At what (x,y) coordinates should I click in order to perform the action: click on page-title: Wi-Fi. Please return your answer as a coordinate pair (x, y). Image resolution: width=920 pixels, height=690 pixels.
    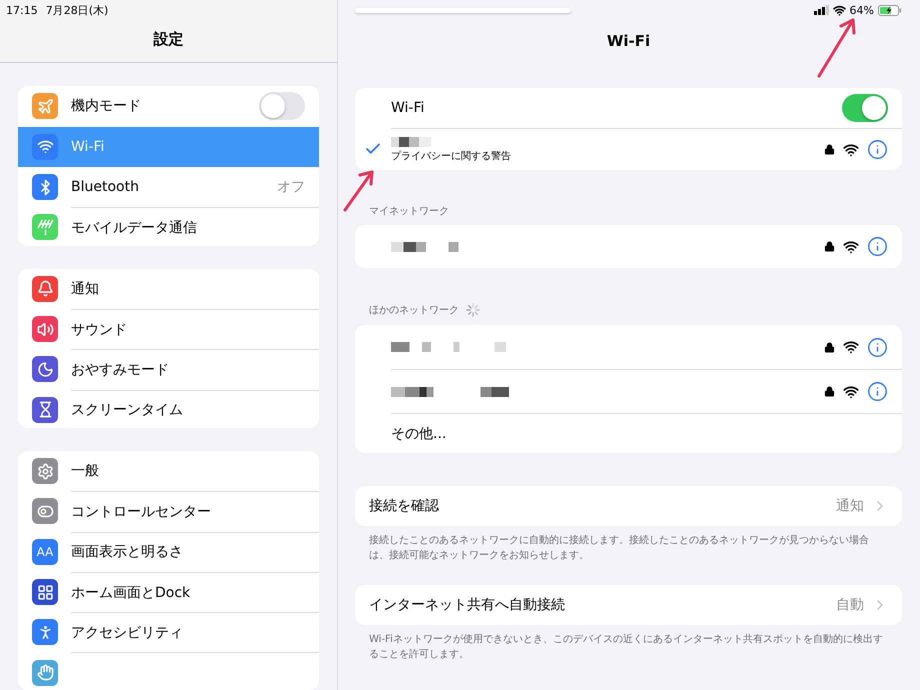
    Looking at the image, I should click on (629, 42).